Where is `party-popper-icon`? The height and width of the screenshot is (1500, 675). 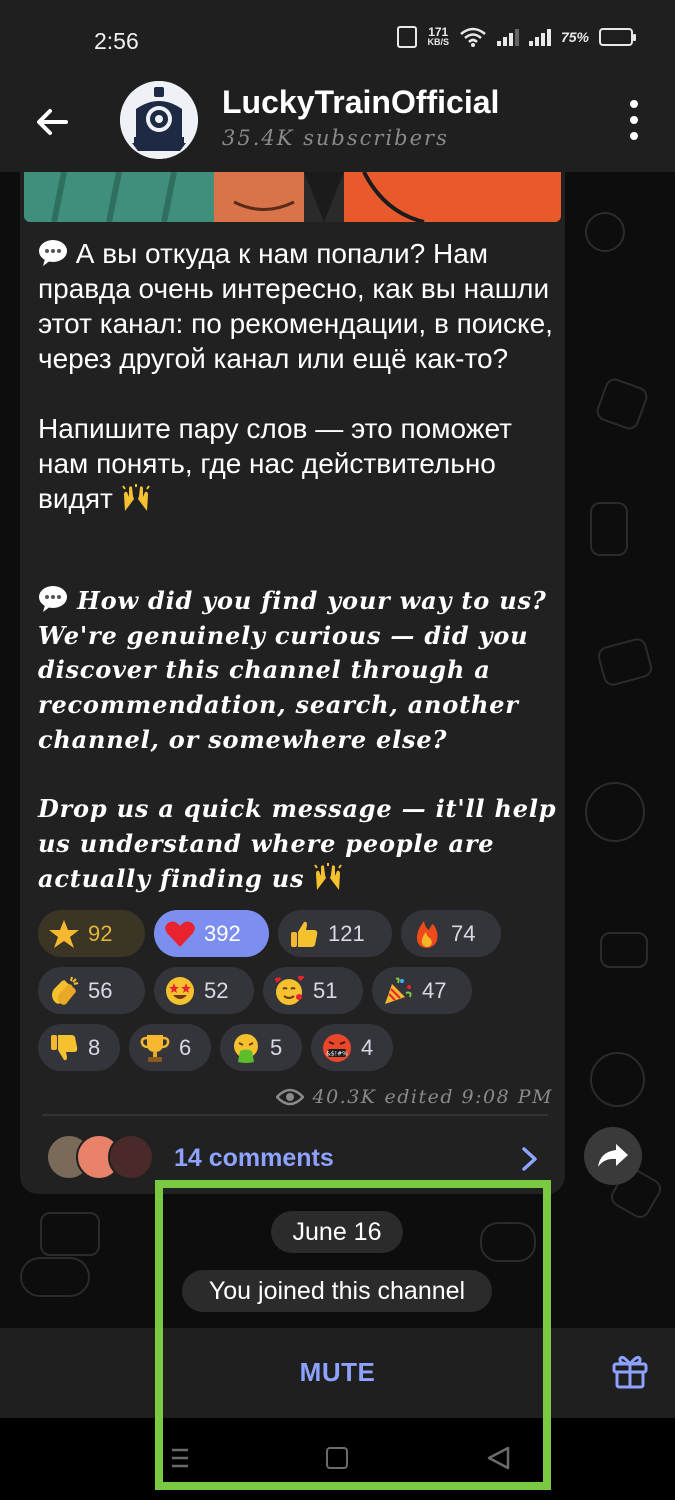
party-popper-icon is located at coordinates (398, 990).